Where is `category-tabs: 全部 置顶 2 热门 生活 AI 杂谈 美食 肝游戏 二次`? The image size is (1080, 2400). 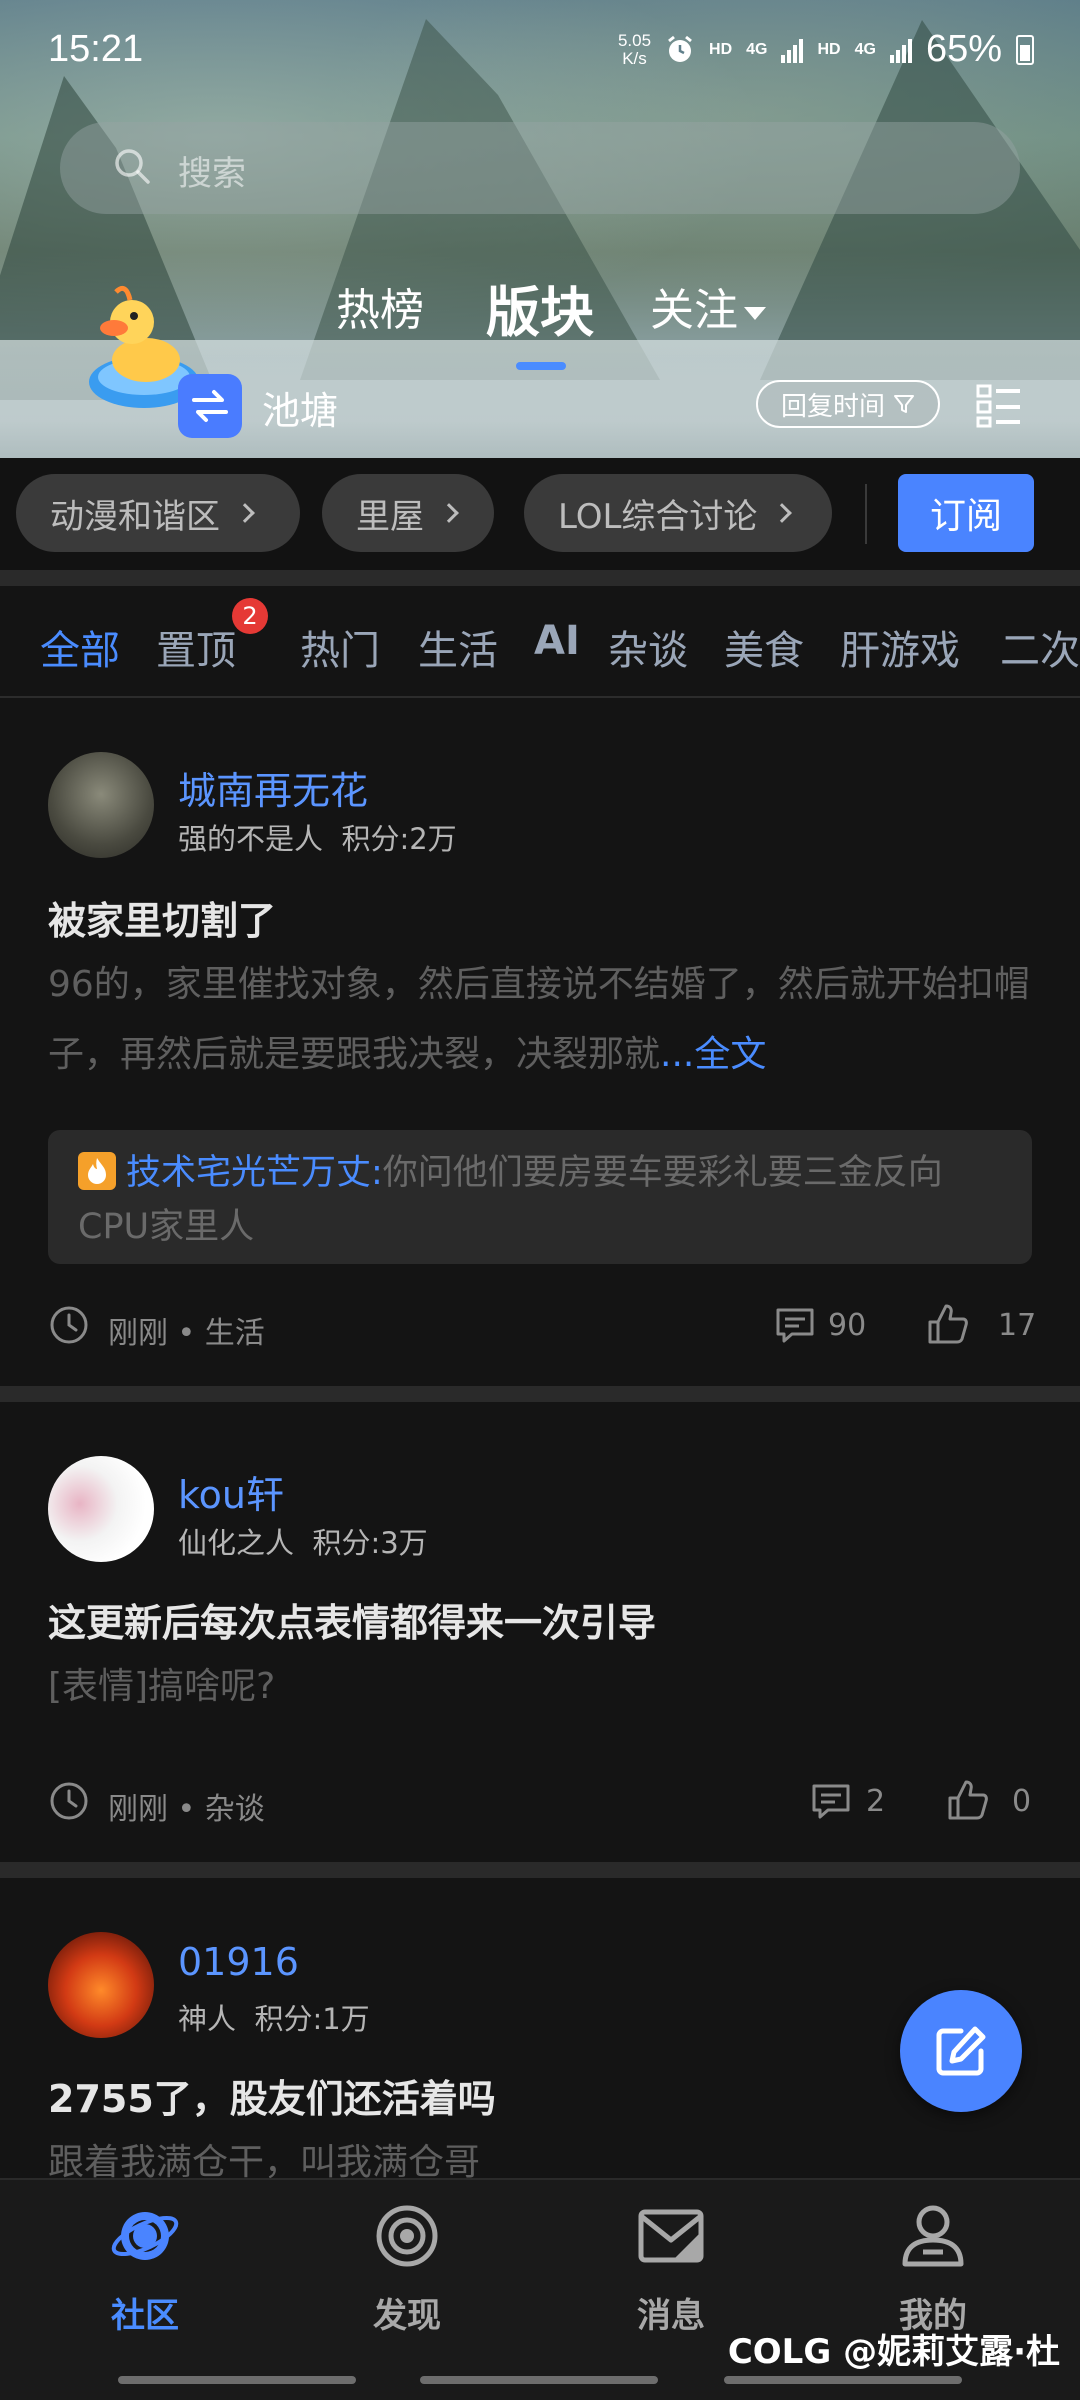 category-tabs: 全部 置顶 2 热门 生活 AI 杂谈 美食 肝游戏 二次 is located at coordinates (540, 642).